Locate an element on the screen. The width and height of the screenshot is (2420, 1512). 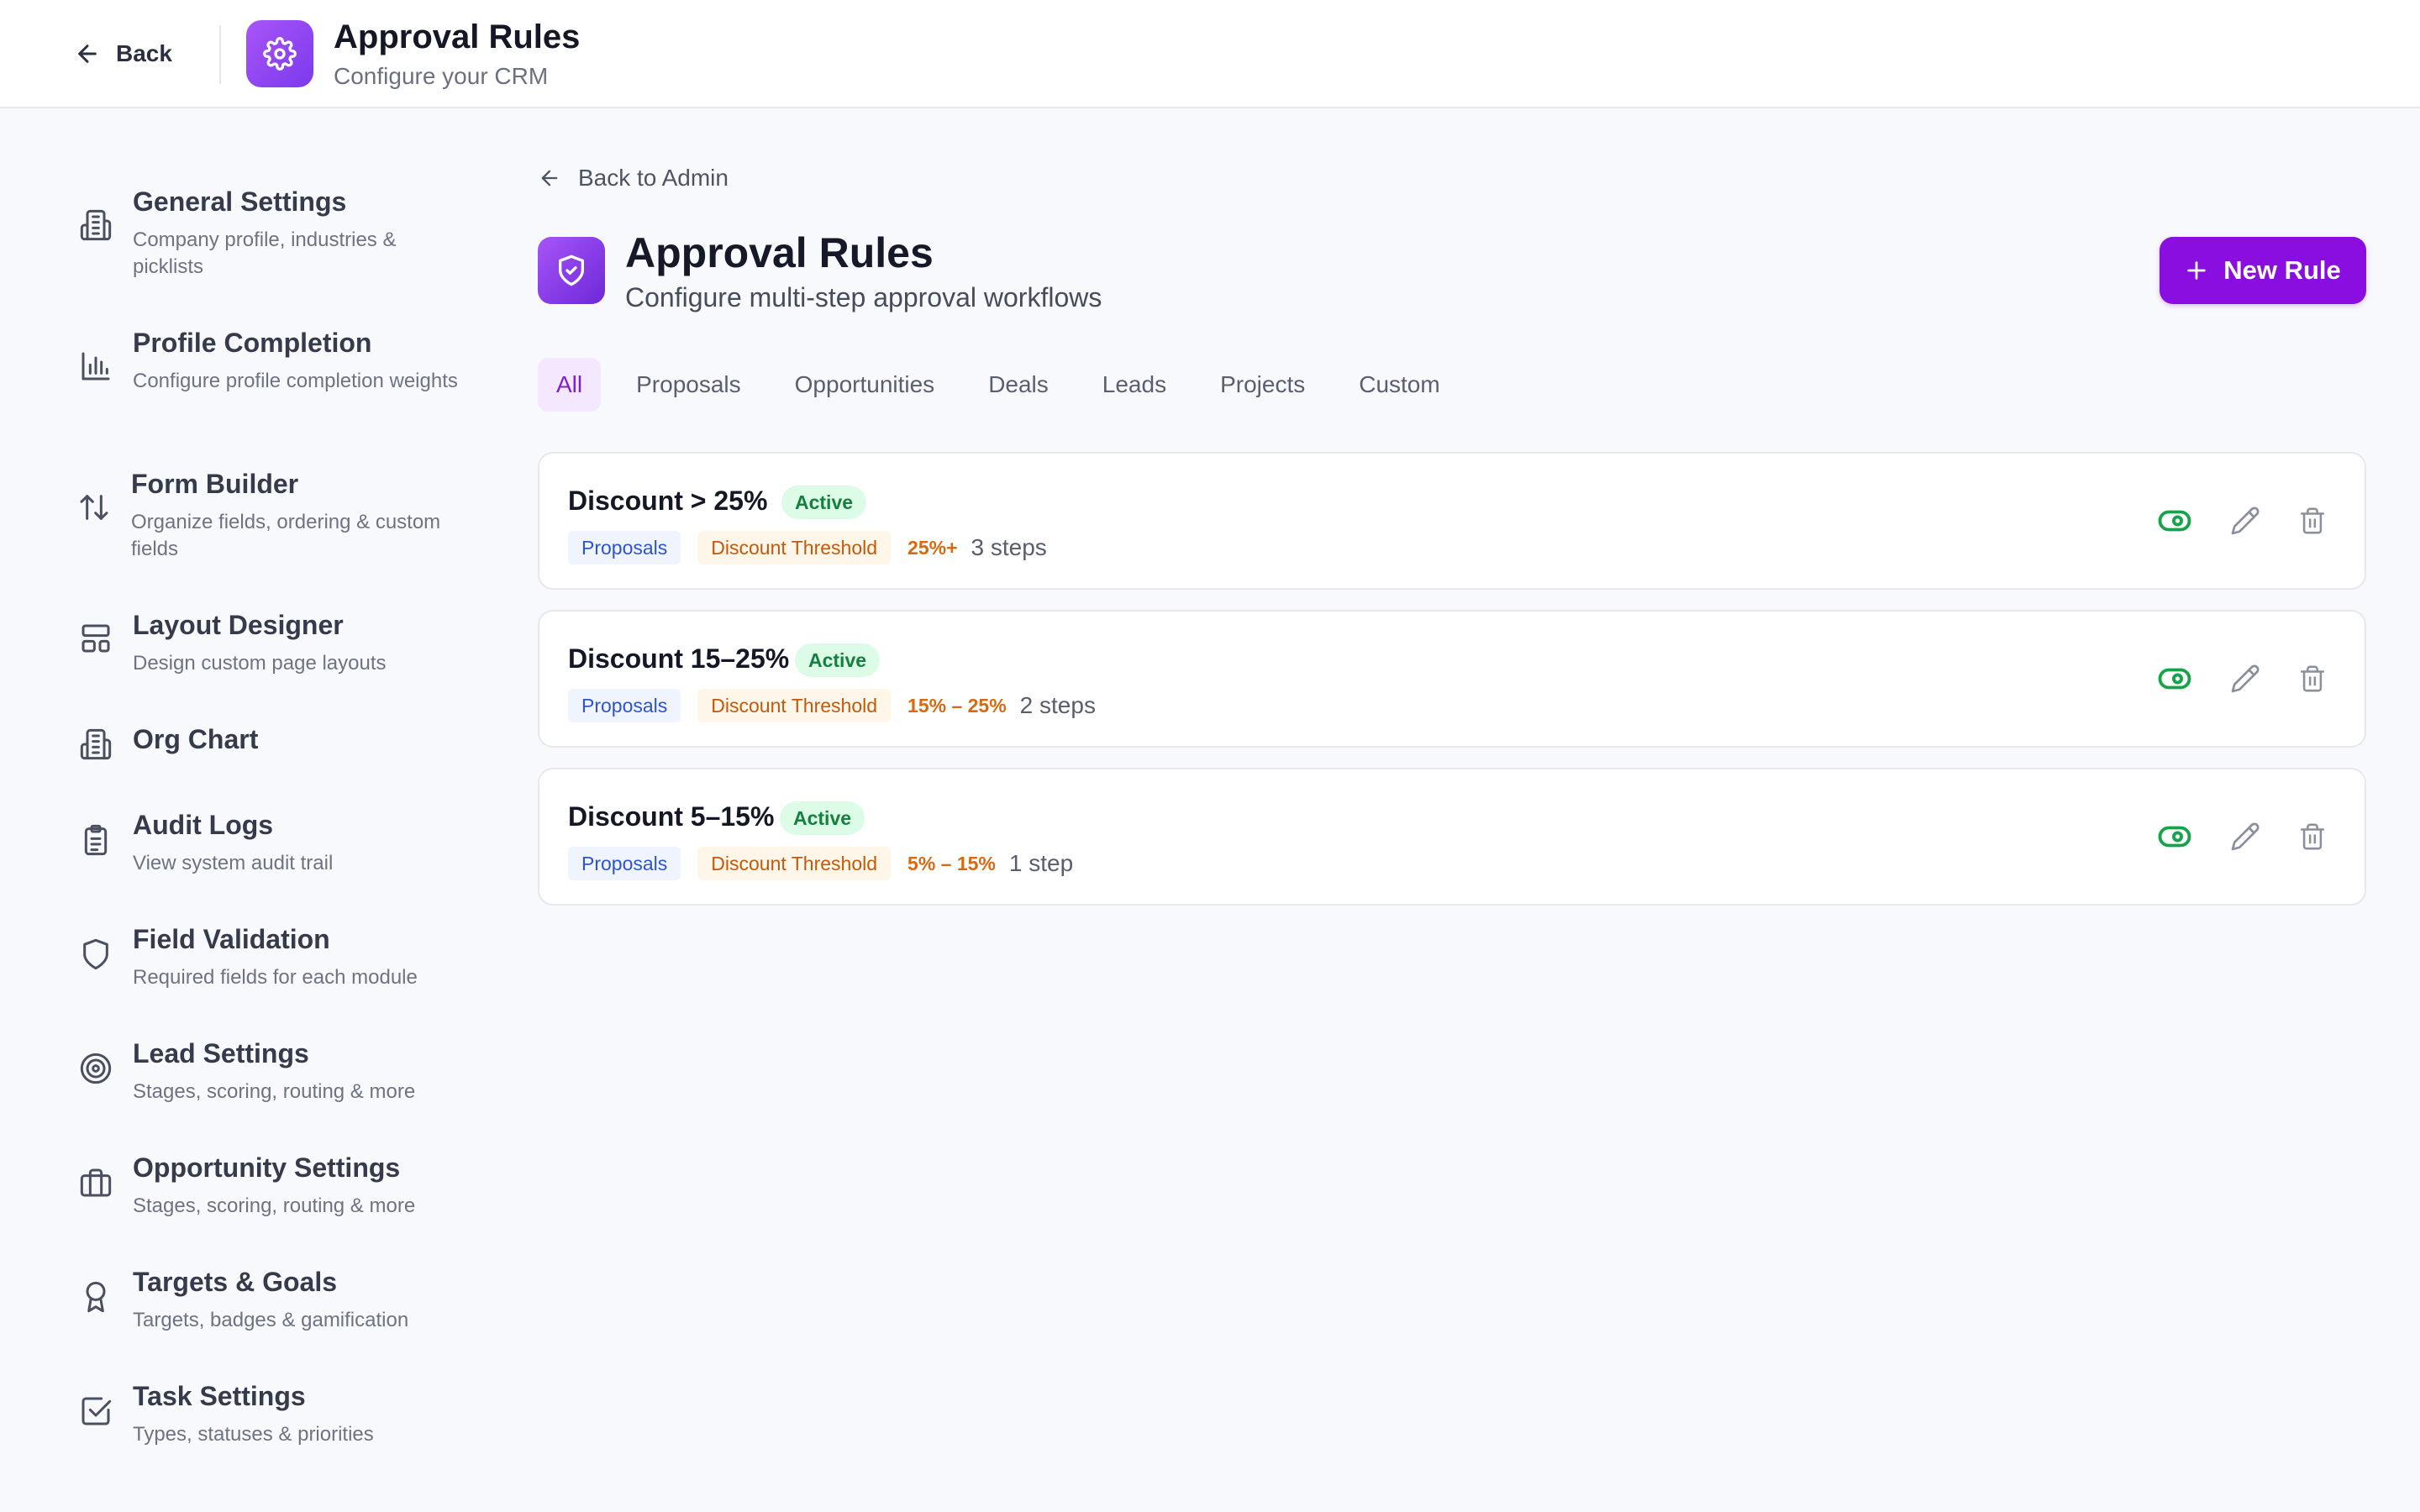
section-subtitle: Configure multi-step approval workflows is located at coordinates (864, 297).